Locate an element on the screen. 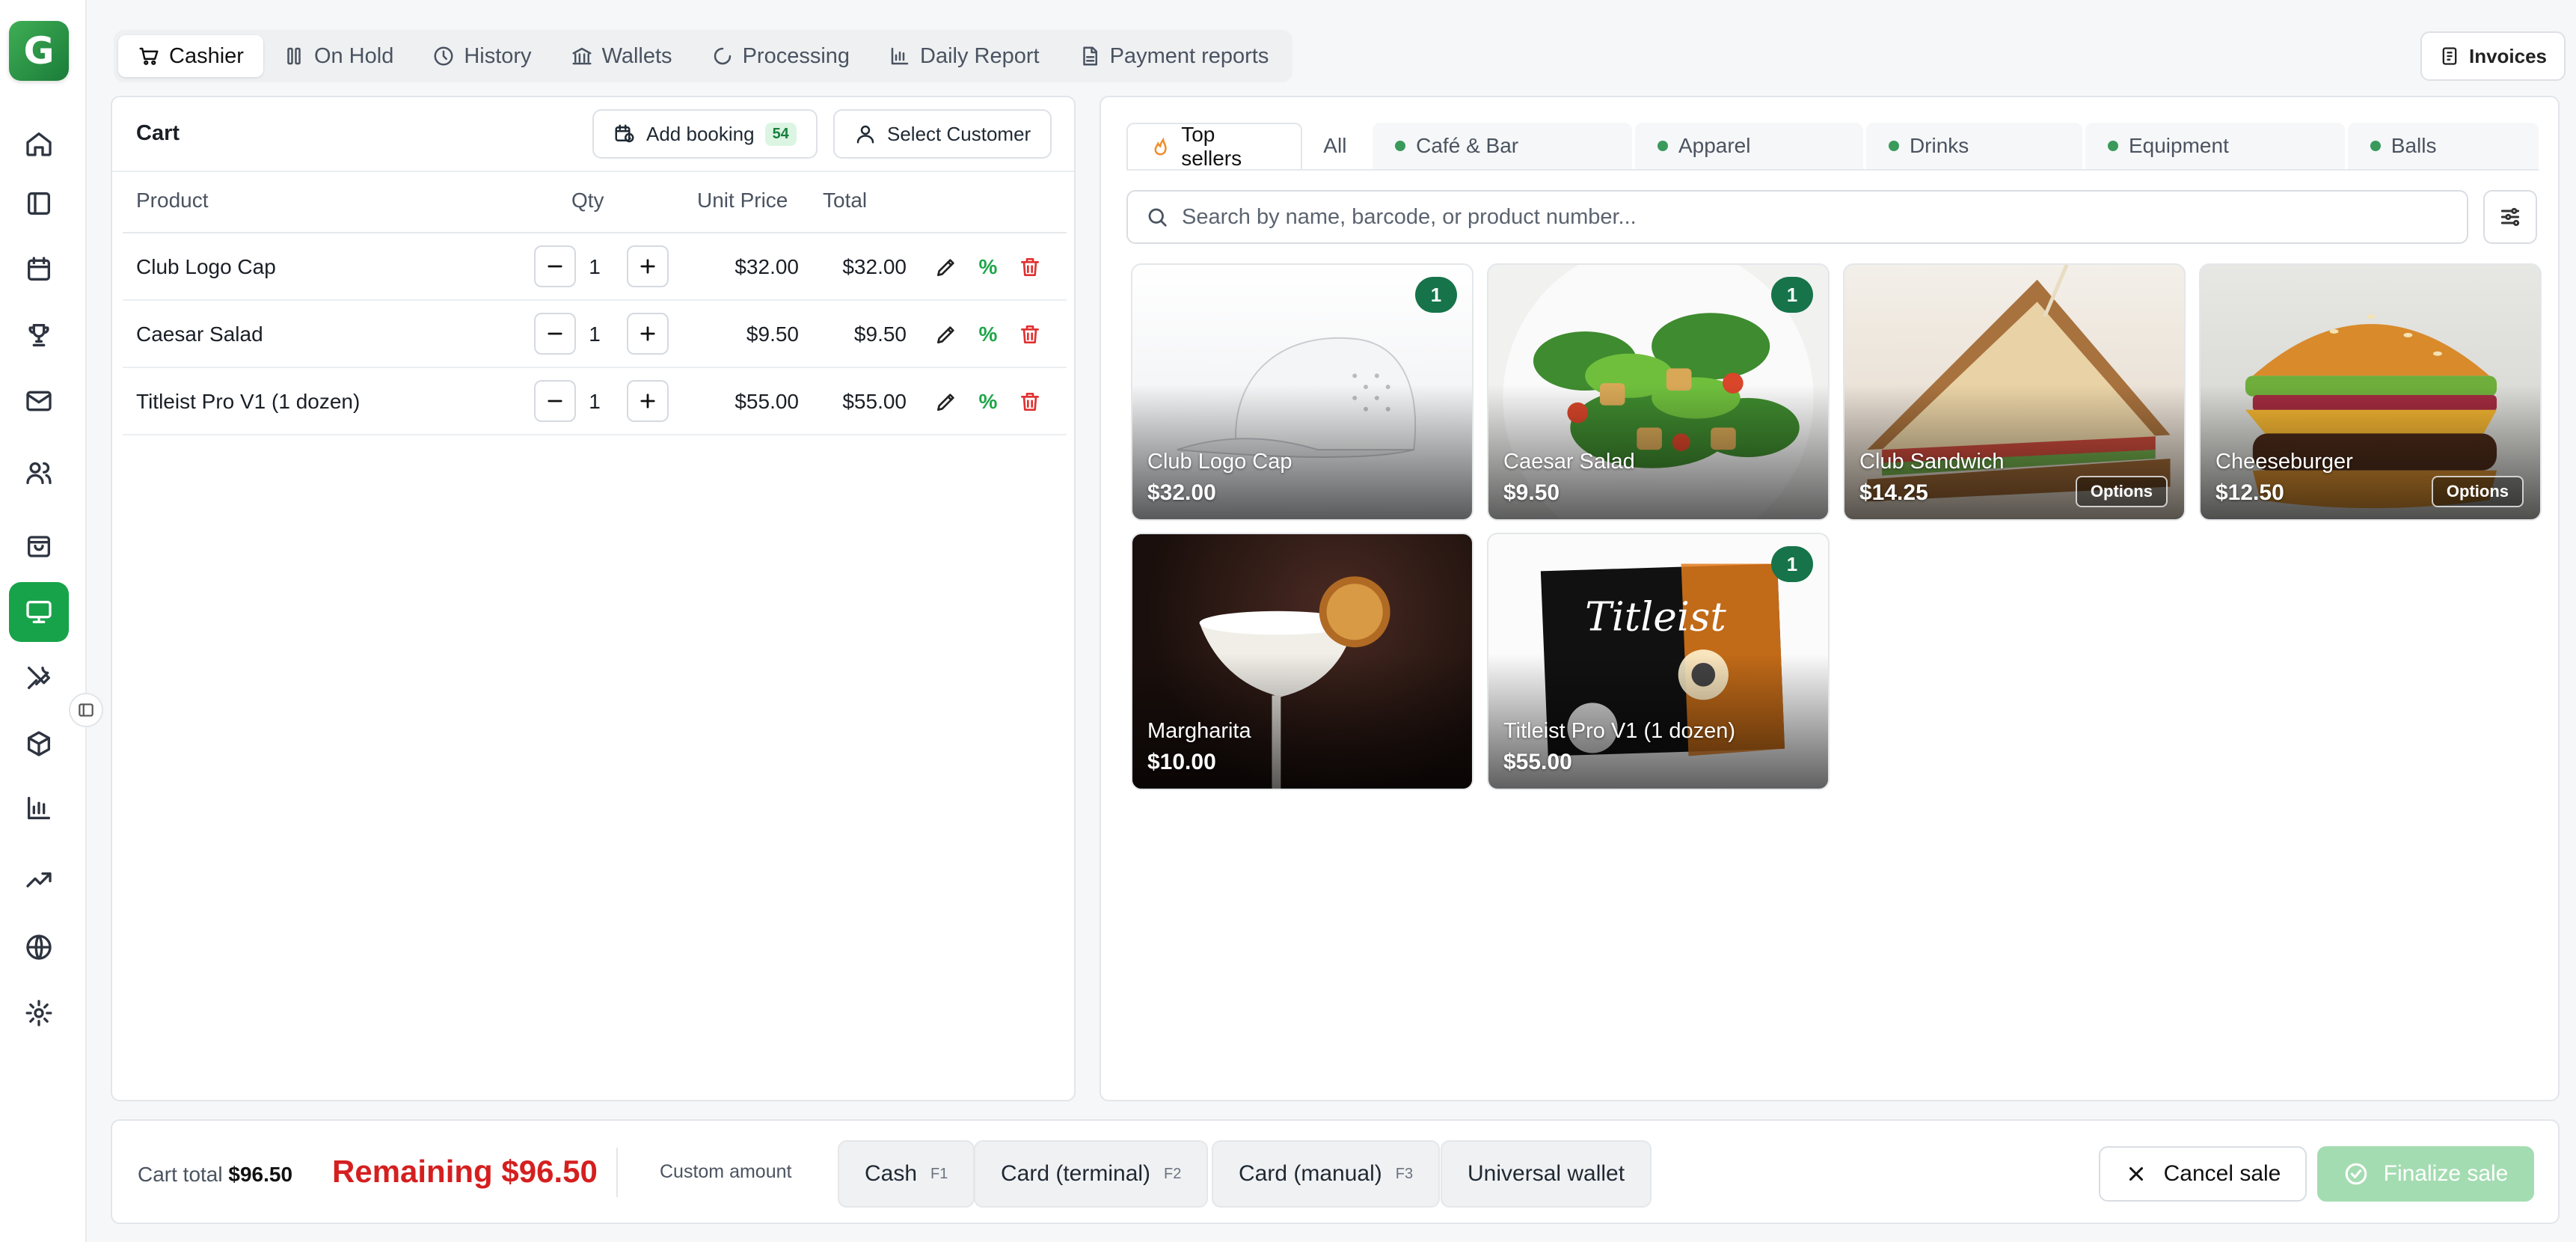  pay-universal-wallet-button: Universal wallet is located at coordinates (1546, 1174).